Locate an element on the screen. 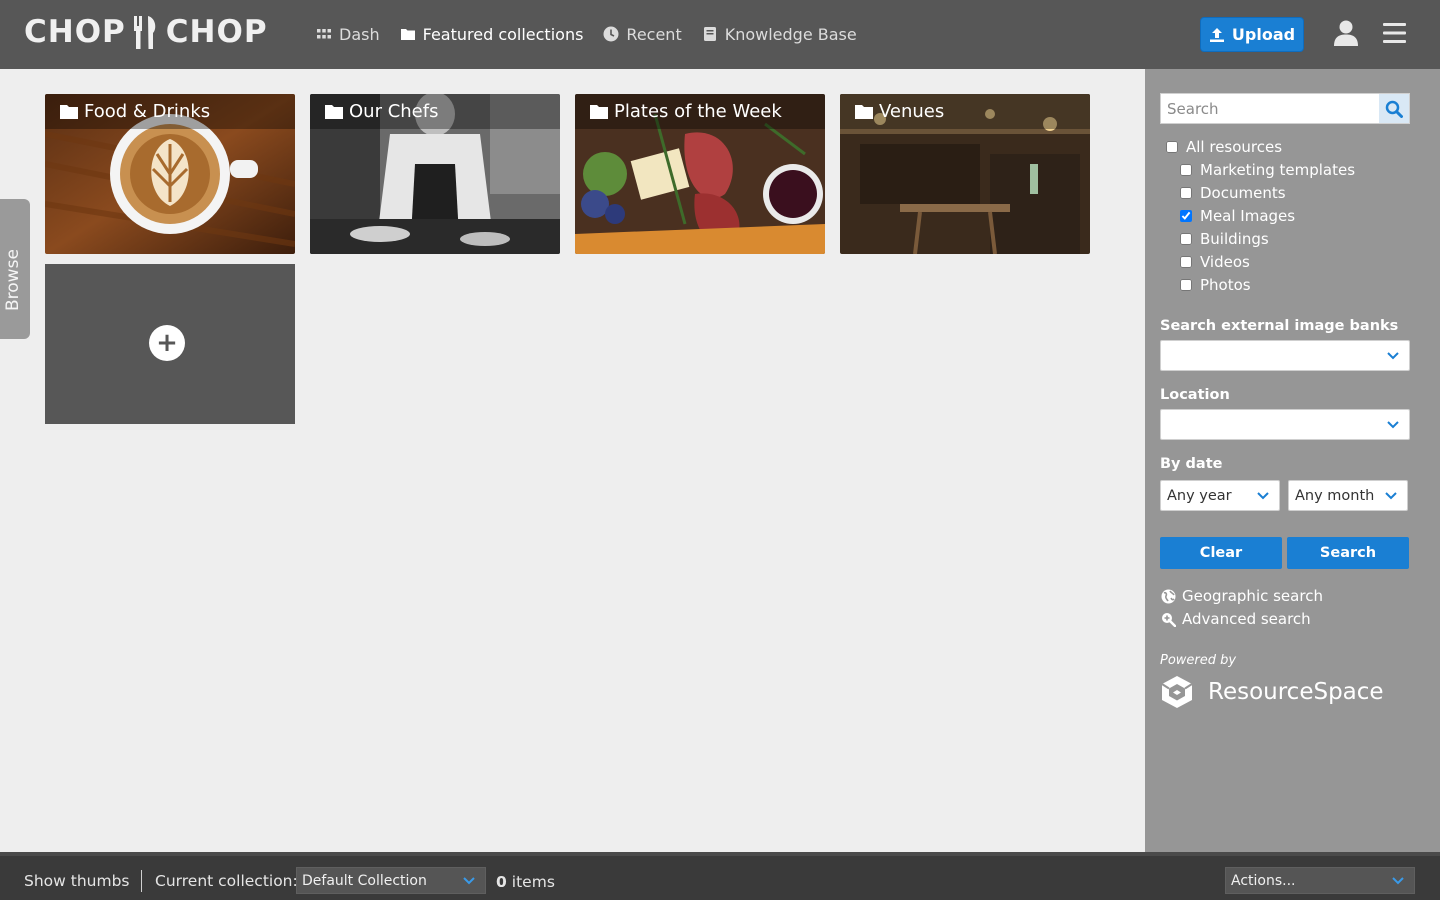 The image size is (1440, 900). upload-button: Upload is located at coordinates (1252, 34).